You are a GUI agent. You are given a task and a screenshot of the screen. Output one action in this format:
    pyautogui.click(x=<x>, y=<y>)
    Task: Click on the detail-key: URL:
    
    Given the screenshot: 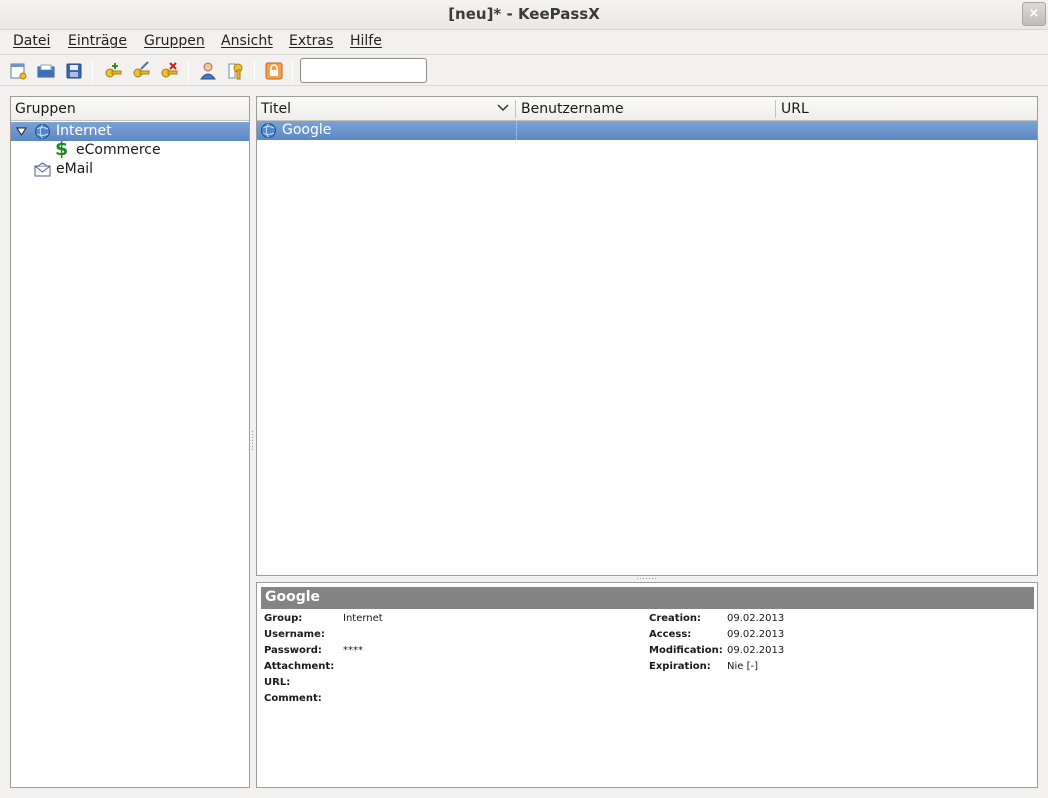 What is the action you would take?
    pyautogui.click(x=277, y=682)
    